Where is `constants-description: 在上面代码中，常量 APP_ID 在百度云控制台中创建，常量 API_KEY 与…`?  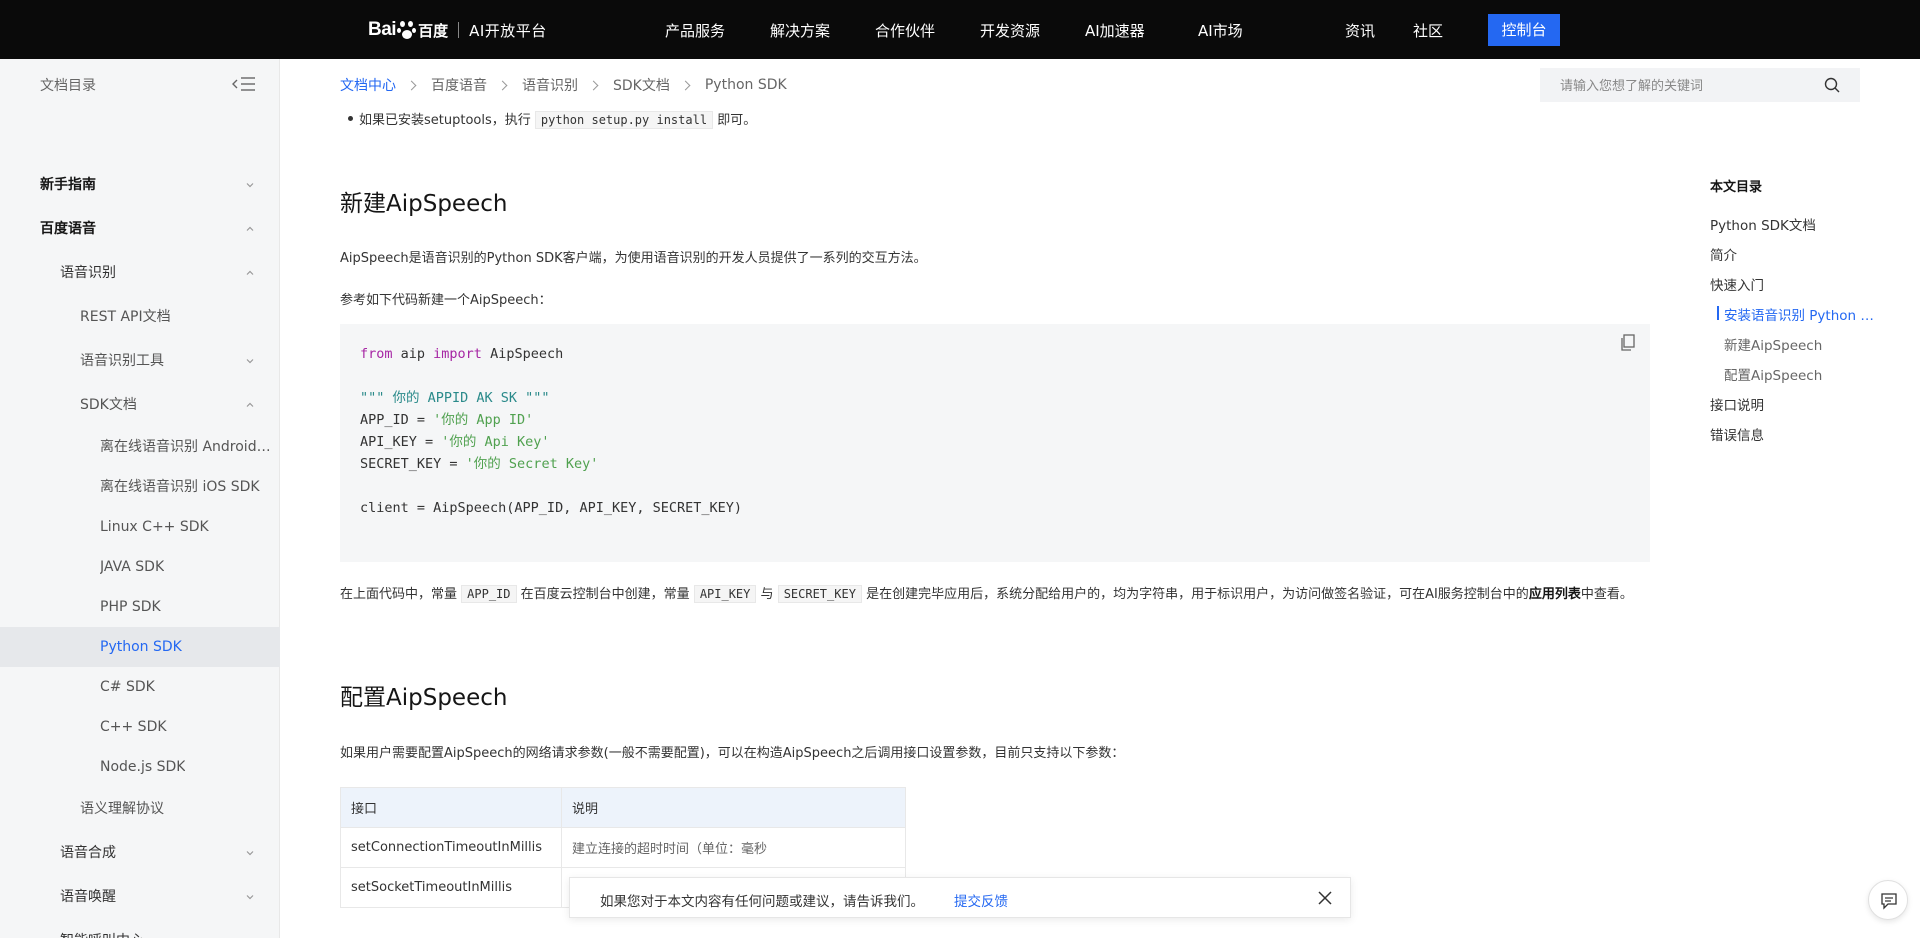
constants-description: 在上面代码中，常量 APP_ID 在百度云控制台中创建，常量 API_KEY 与… is located at coordinates (986, 594).